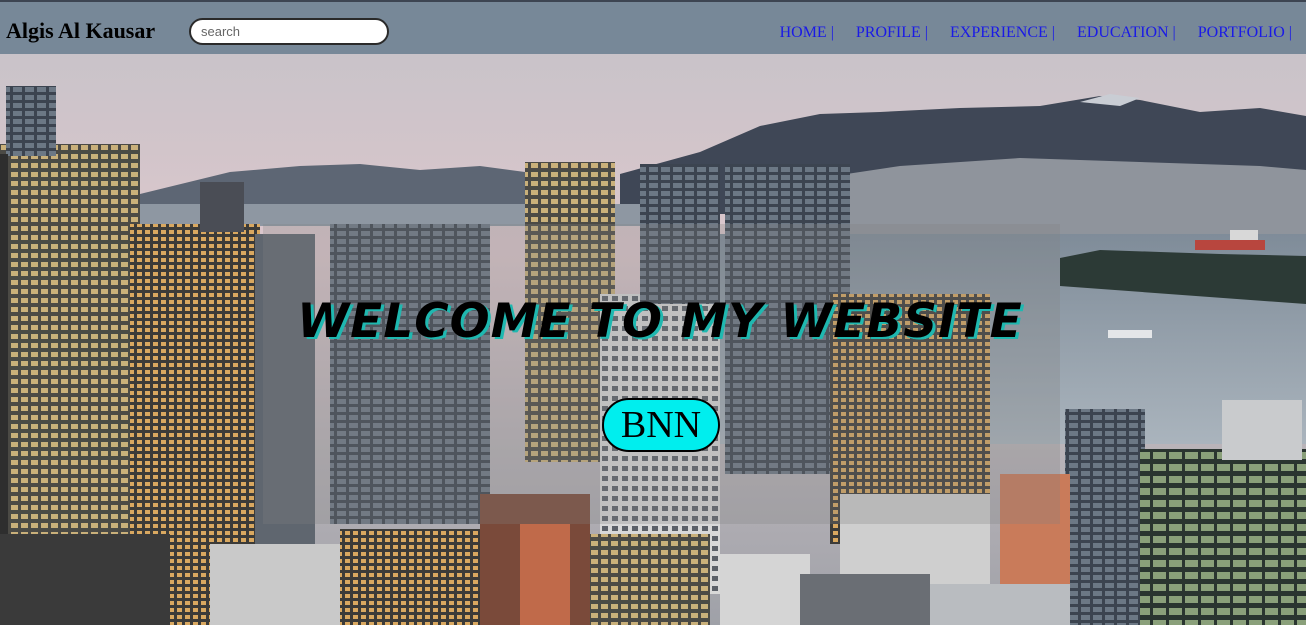 The width and height of the screenshot is (1306, 625). I want to click on nav-link-home: HOME |, so click(807, 33).